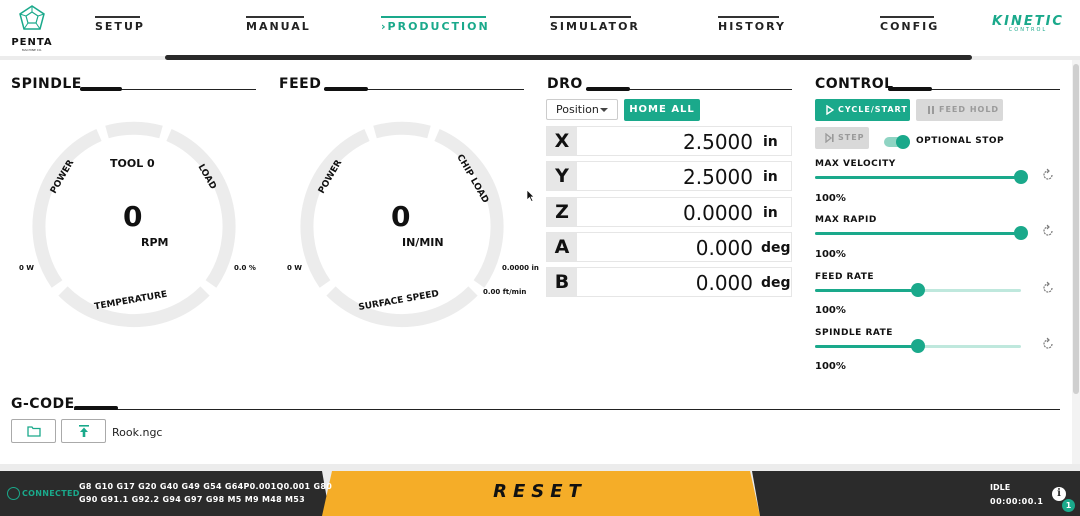 The height and width of the screenshot is (516, 1080). I want to click on max-rapid-slider, so click(921, 233).